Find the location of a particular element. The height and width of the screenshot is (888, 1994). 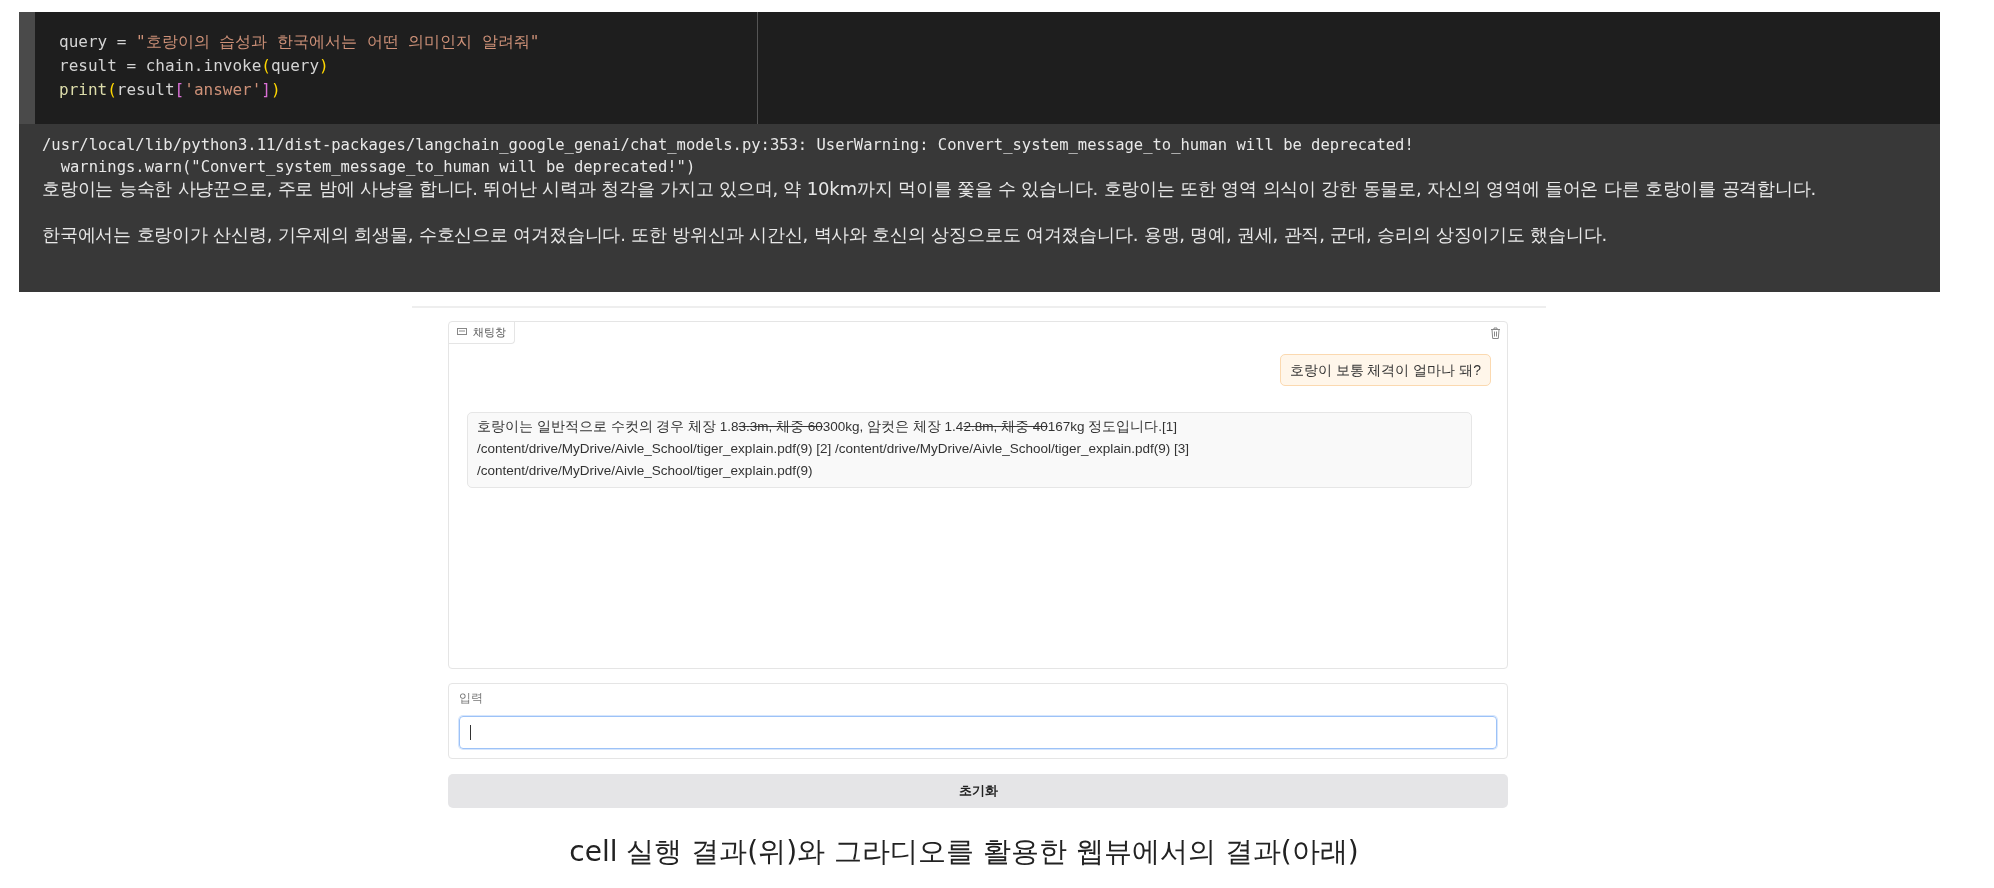

trash-icon is located at coordinates (1495, 333).